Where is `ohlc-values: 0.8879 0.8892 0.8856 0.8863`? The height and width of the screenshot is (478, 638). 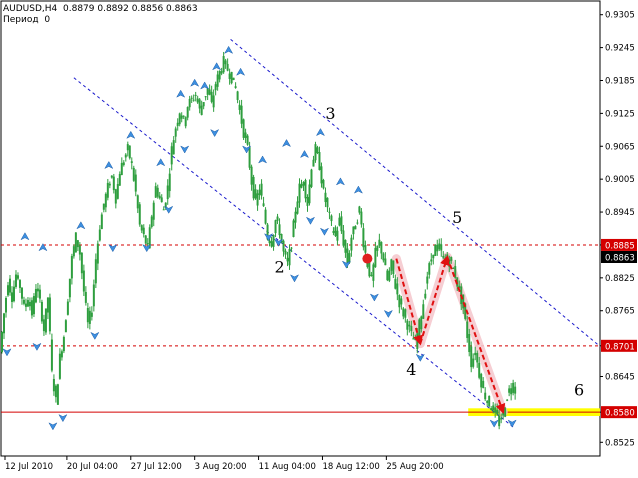
ohlc-values: 0.8879 0.8892 0.8856 0.8863 is located at coordinates (130, 9).